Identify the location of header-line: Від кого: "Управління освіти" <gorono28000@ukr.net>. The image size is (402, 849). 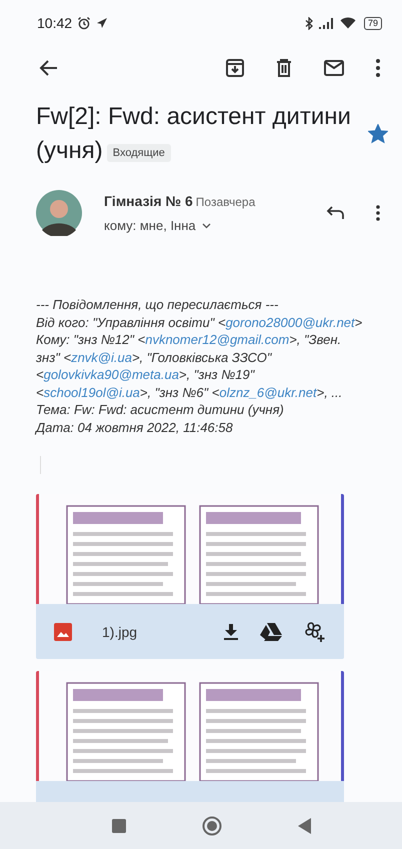
(200, 322).